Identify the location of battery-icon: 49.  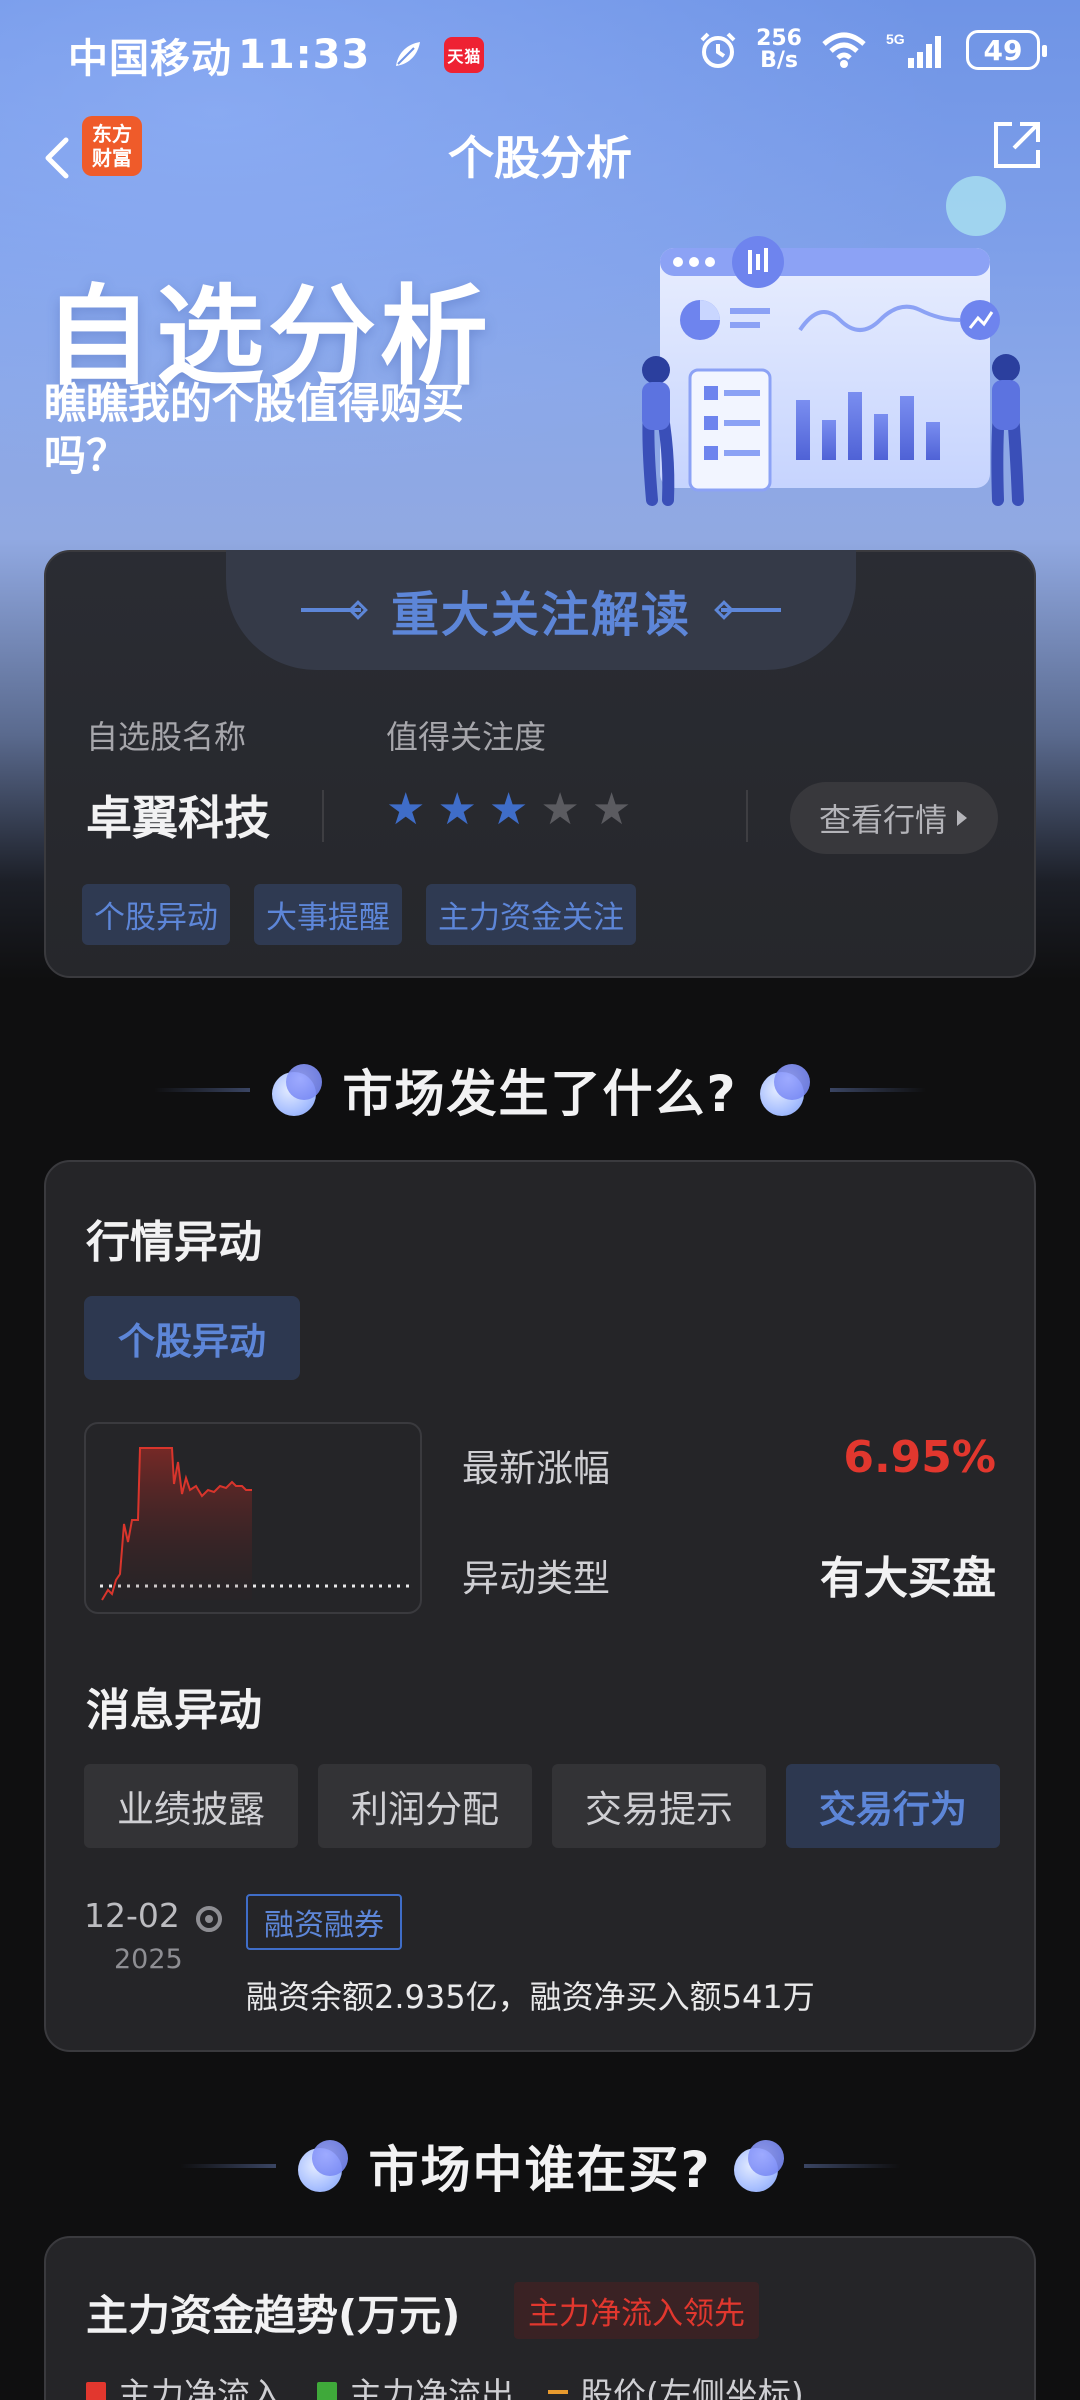
(1006, 50).